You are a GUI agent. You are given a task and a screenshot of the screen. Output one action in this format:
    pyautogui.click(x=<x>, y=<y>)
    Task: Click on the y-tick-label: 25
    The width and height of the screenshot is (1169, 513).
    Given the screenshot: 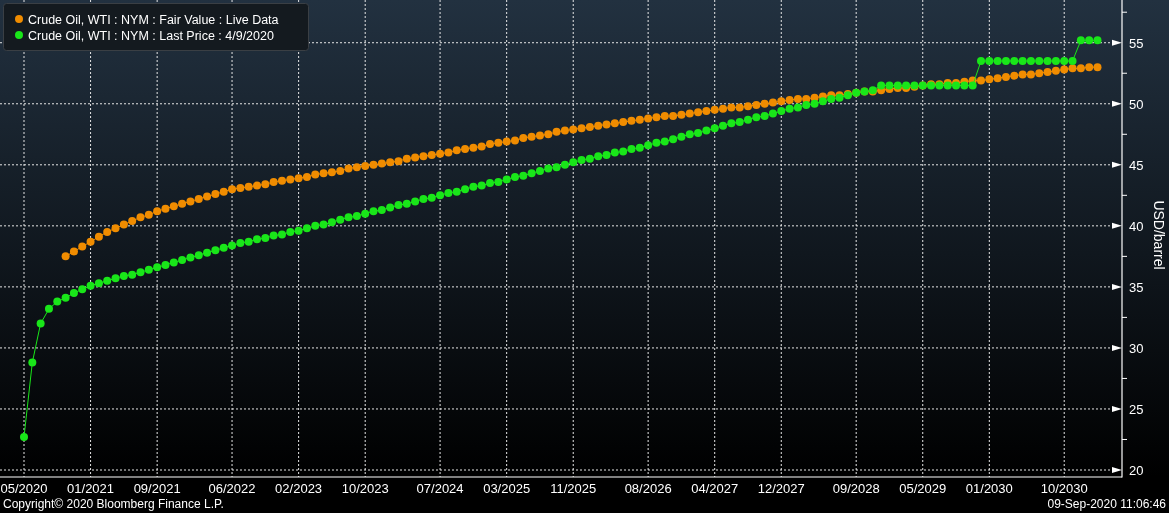 What is the action you would take?
    pyautogui.click(x=1136, y=409)
    